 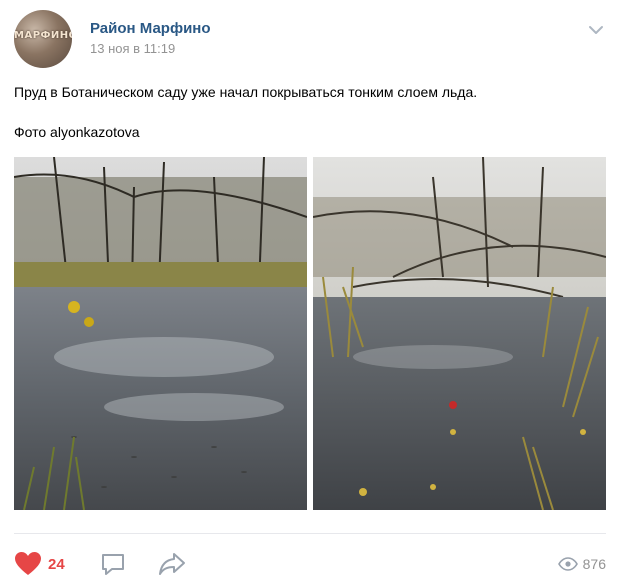 What do you see at coordinates (43, 35) in the screenshot?
I see `avatar-logo-text: МАРФИНО` at bounding box center [43, 35].